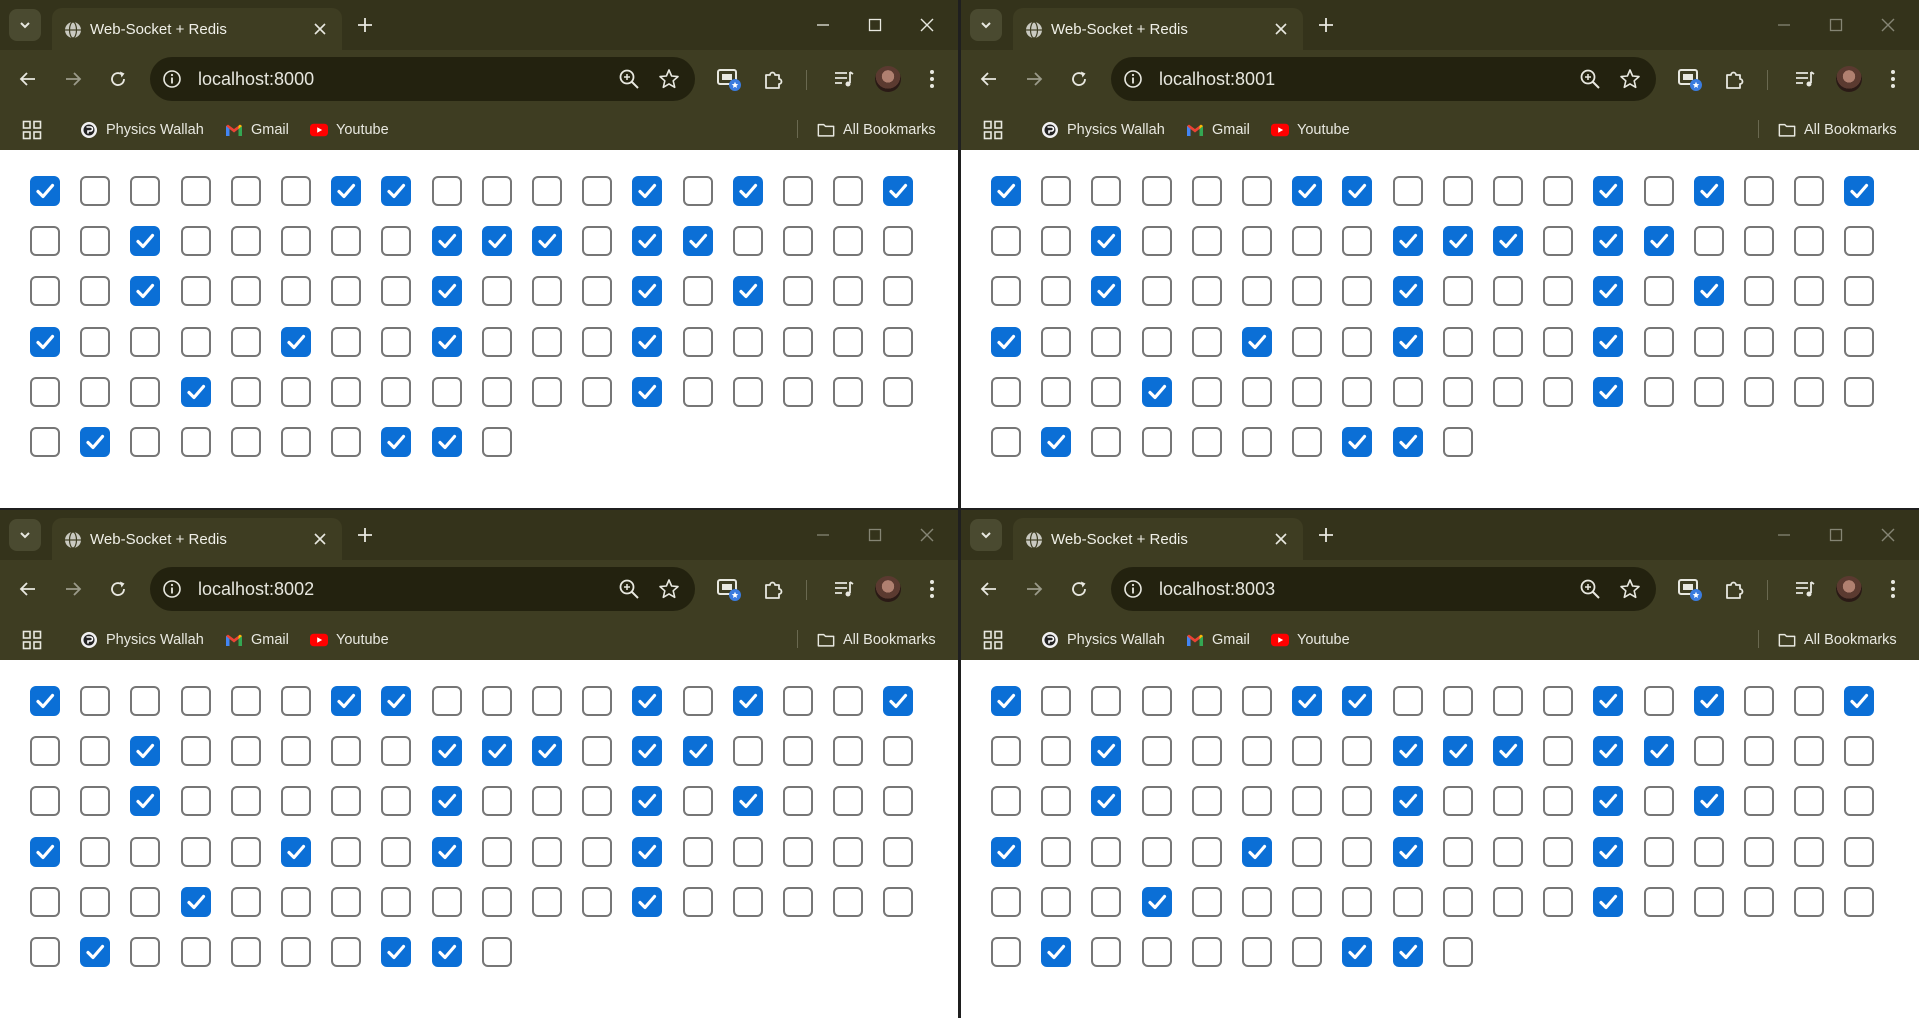  I want to click on info-icon, so click(172, 589).